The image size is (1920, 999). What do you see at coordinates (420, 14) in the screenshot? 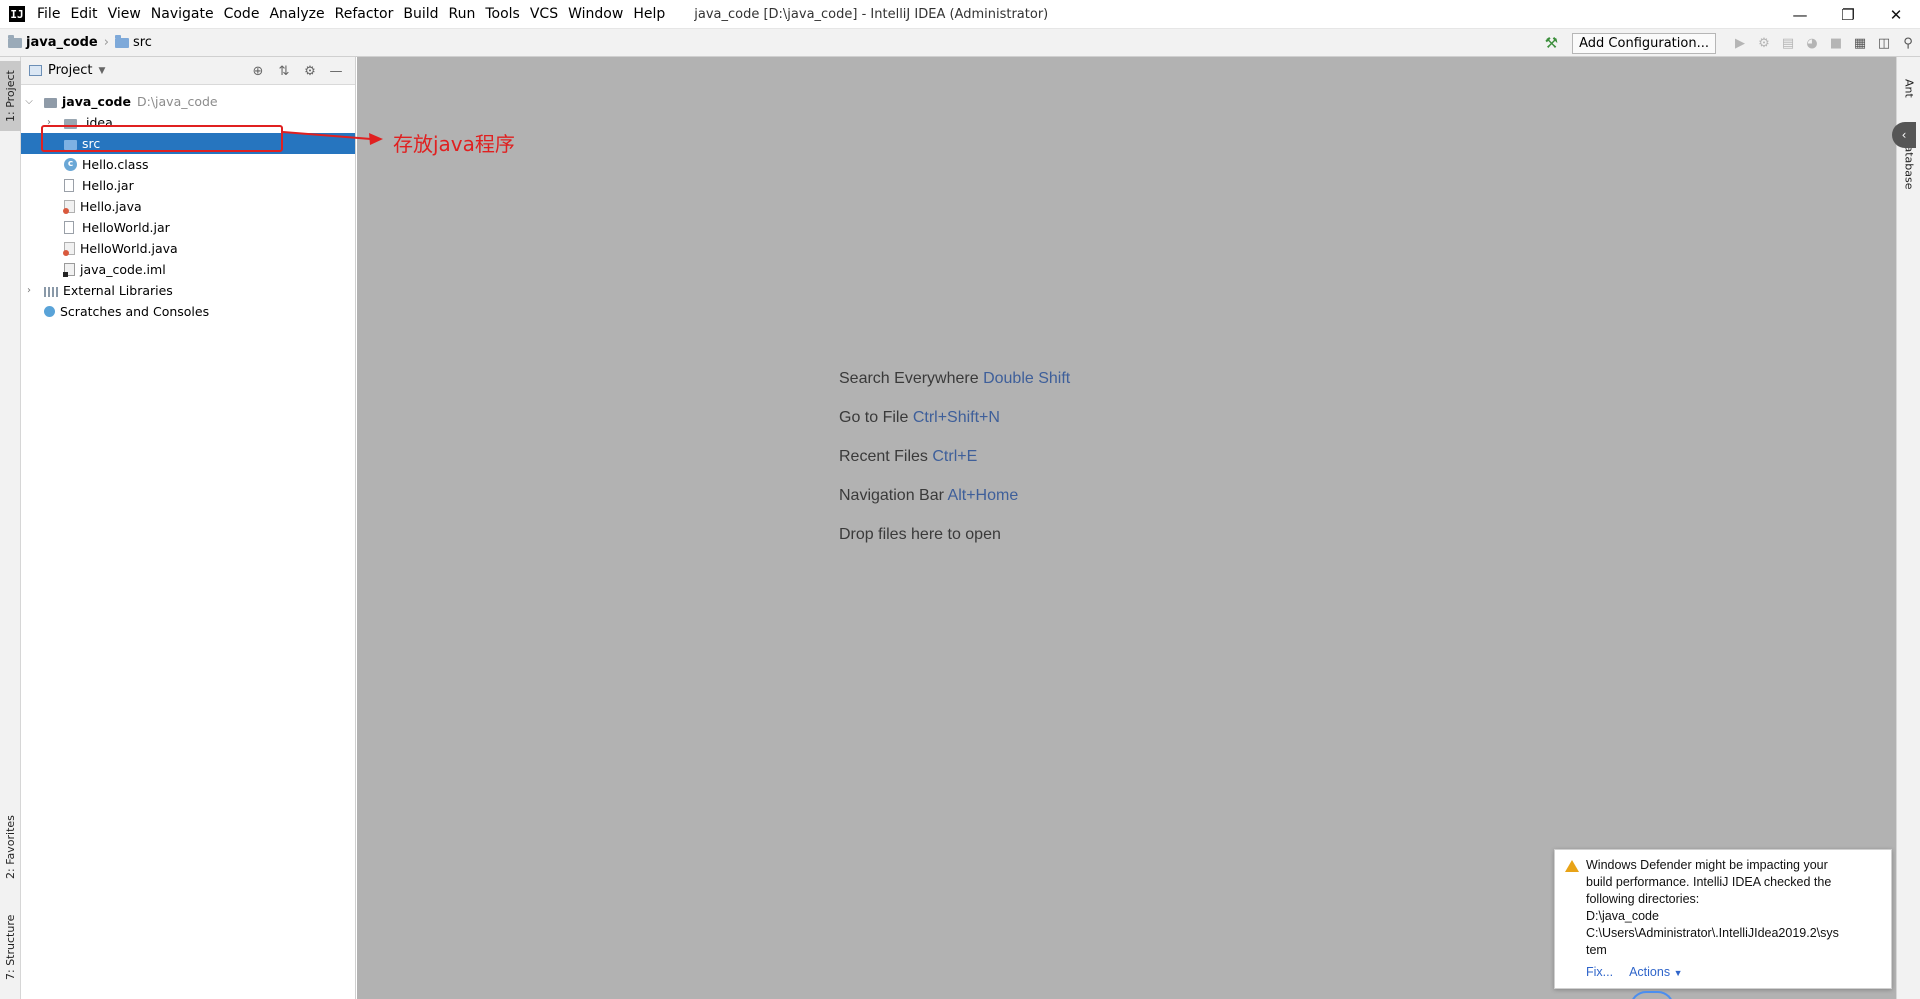
I see `menu-build: Build` at bounding box center [420, 14].